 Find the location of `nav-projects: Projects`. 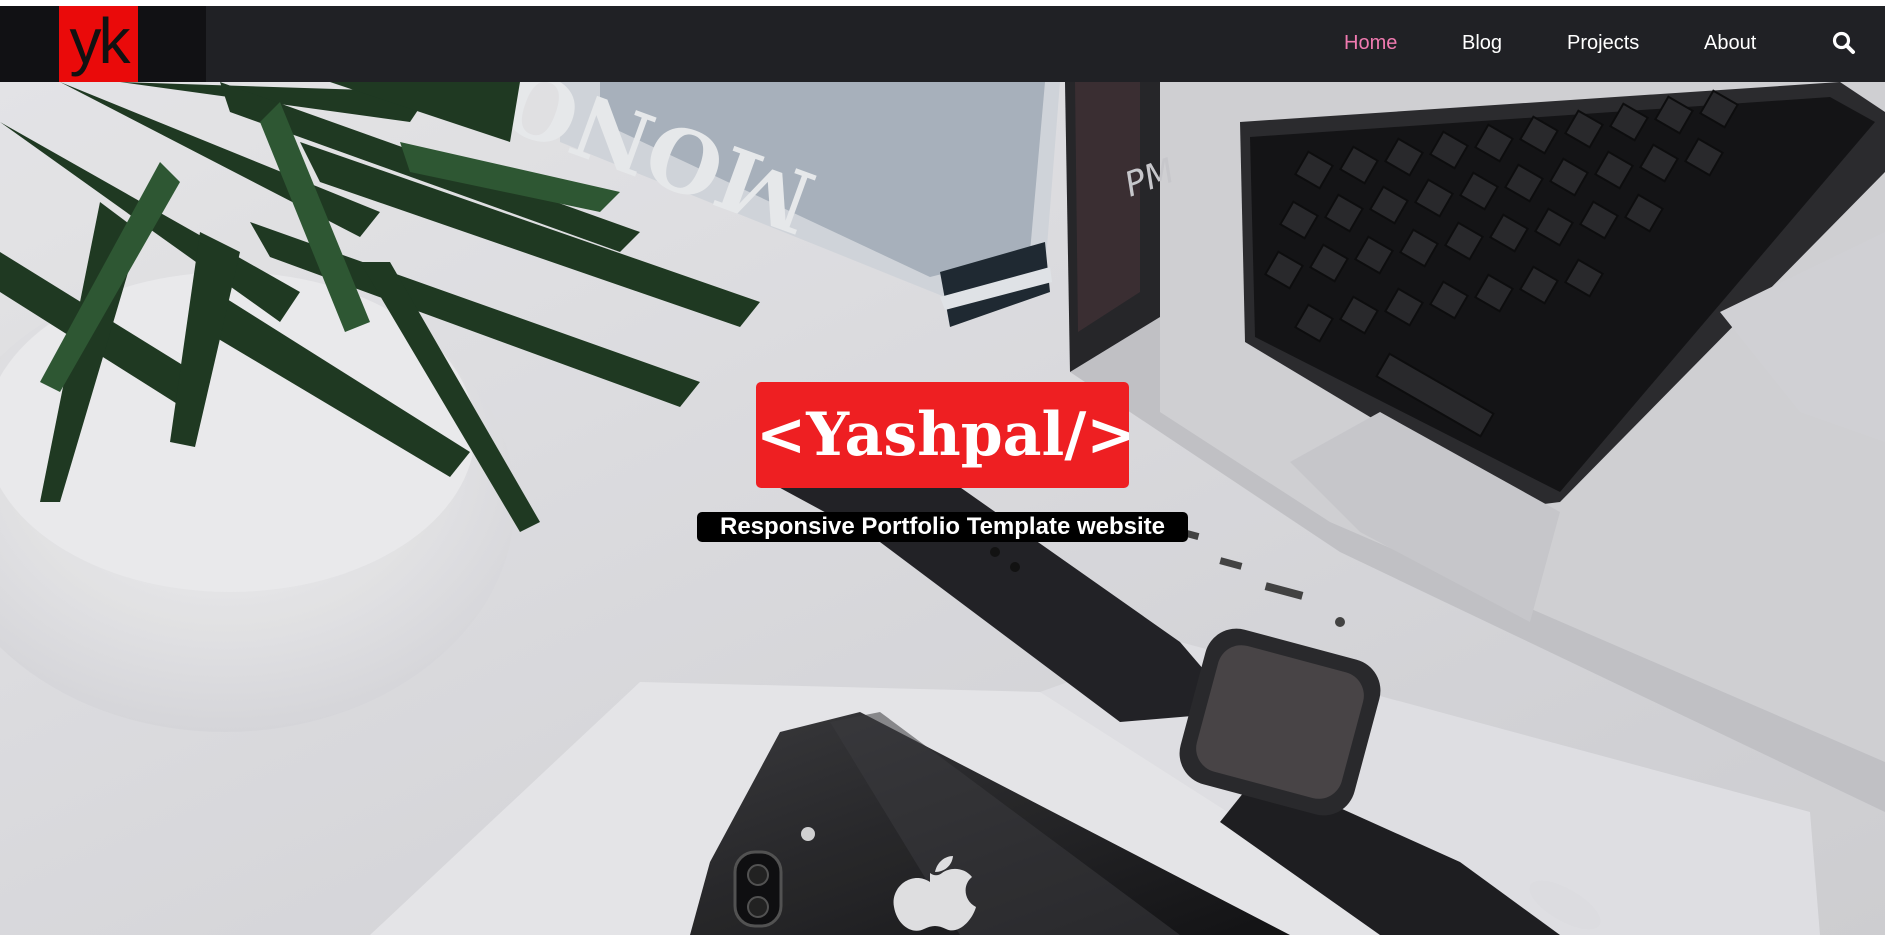

nav-projects: Projects is located at coordinates (1603, 43).